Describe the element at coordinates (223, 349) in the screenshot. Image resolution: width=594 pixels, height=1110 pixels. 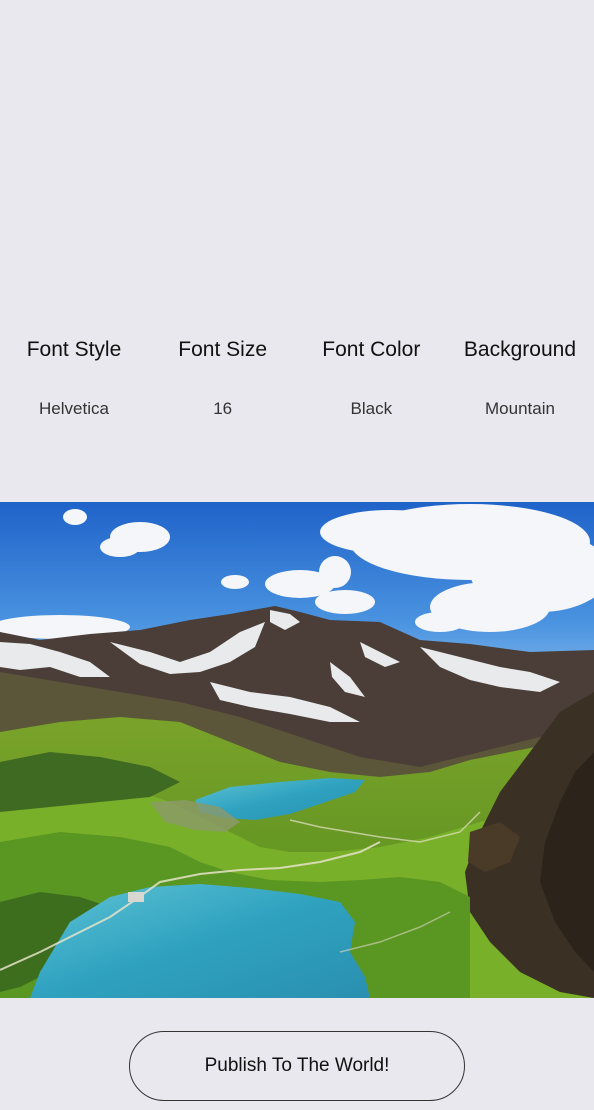
I see `setting-label-font-size: Font Size` at that location.